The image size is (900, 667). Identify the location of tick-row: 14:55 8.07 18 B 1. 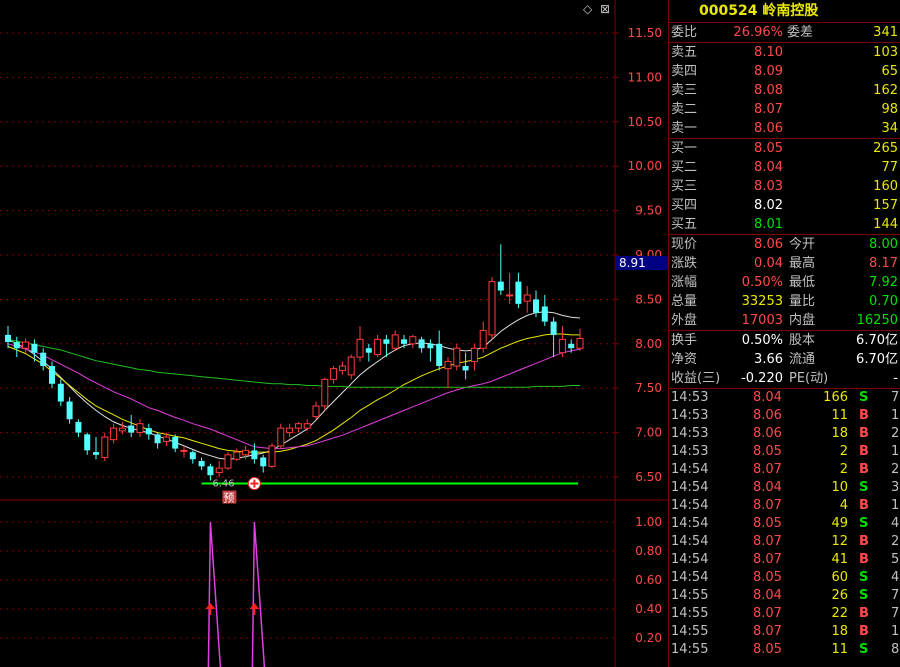
(784, 632).